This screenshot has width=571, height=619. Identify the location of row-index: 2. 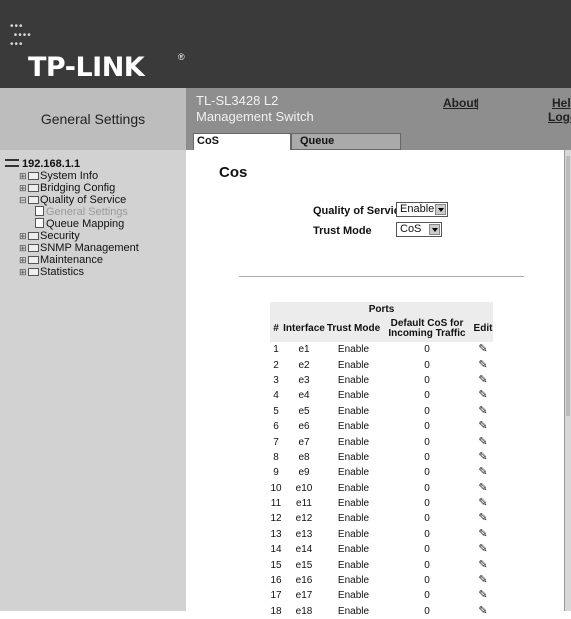
(276, 365).